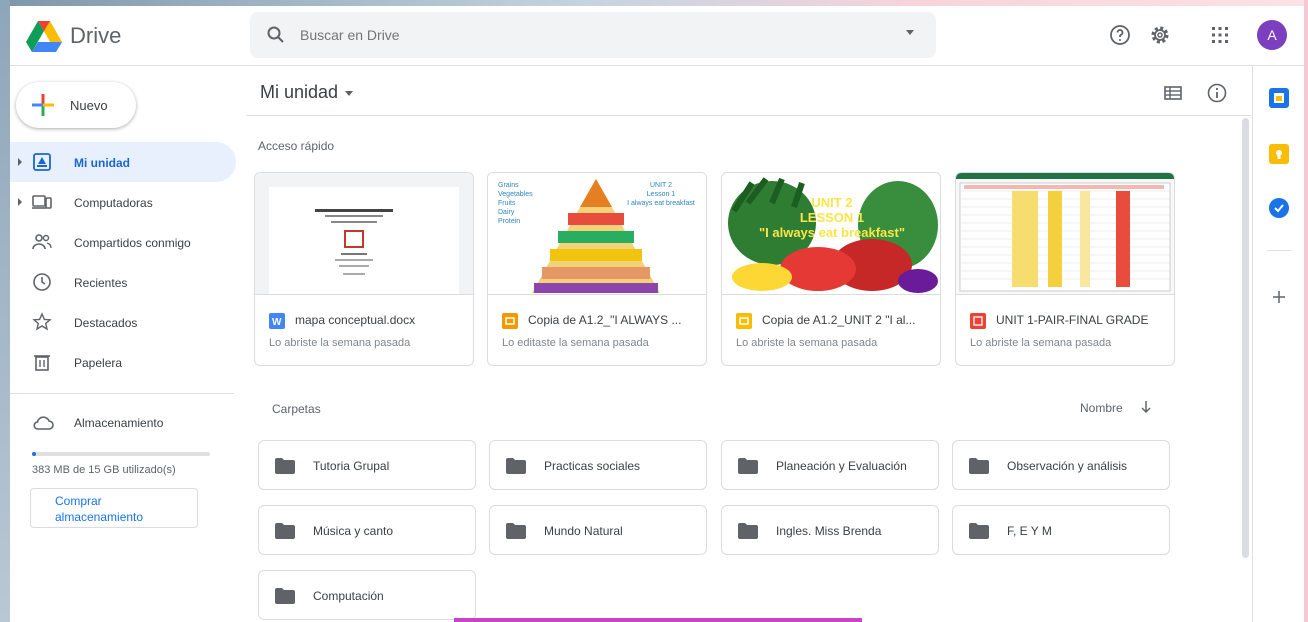  What do you see at coordinates (299, 92) in the screenshot?
I see `page-title: Mi unidad` at bounding box center [299, 92].